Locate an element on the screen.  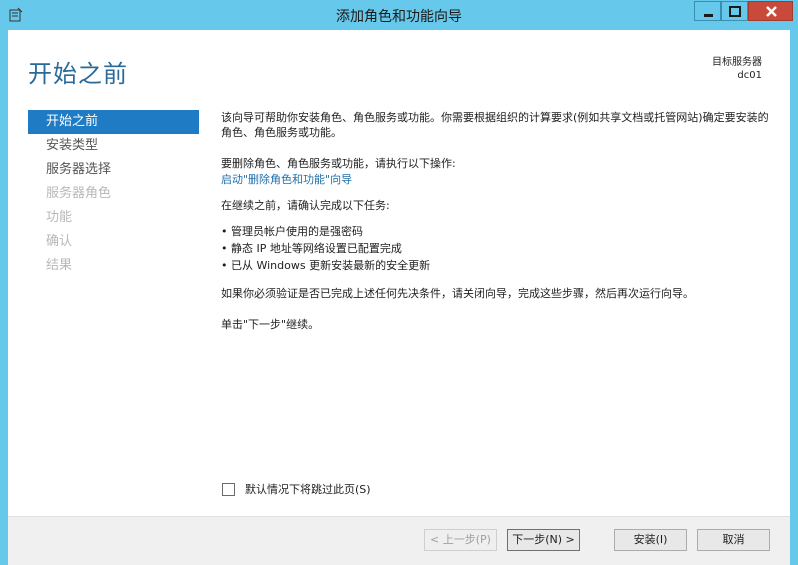
next-button: 下一步(N) > is located at coordinates (543, 540).